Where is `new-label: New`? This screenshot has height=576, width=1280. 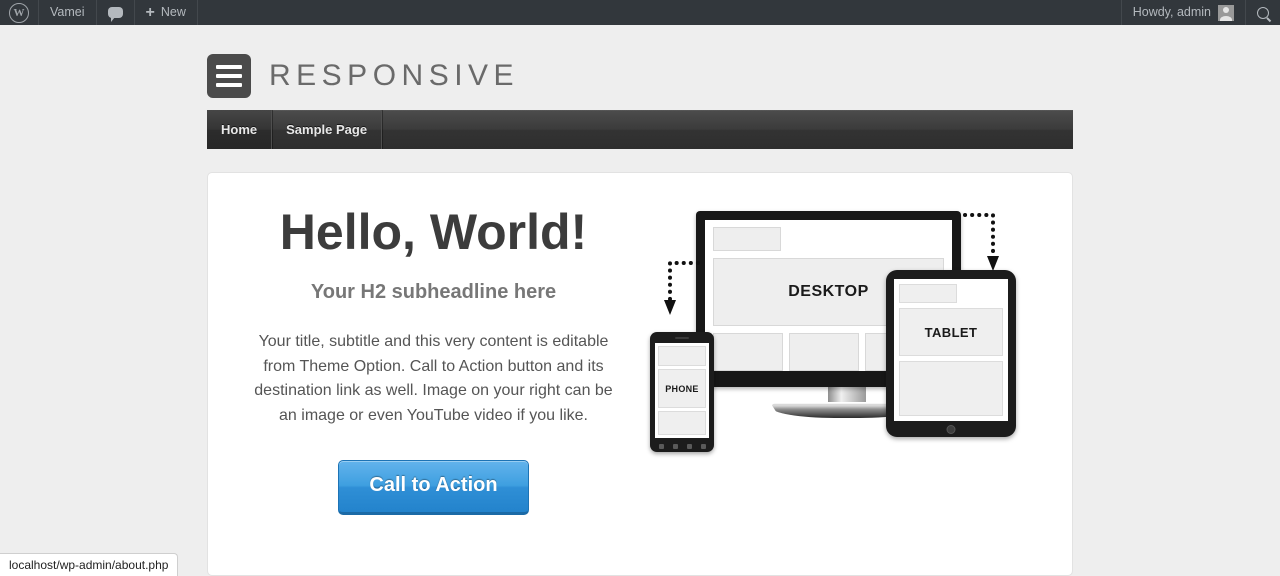
new-label: New is located at coordinates (173, 12).